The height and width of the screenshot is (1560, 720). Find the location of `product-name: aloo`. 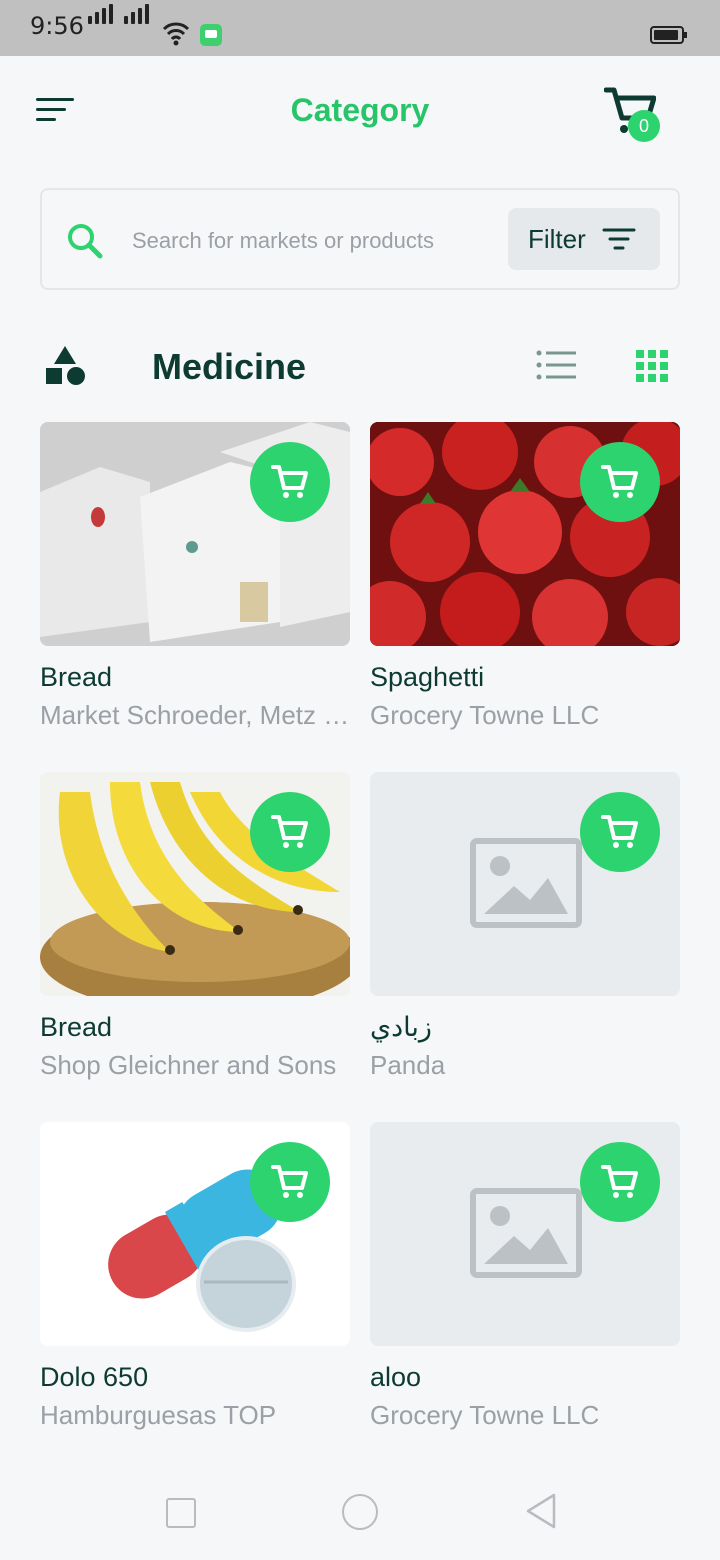

product-name: aloo is located at coordinates (396, 1377).